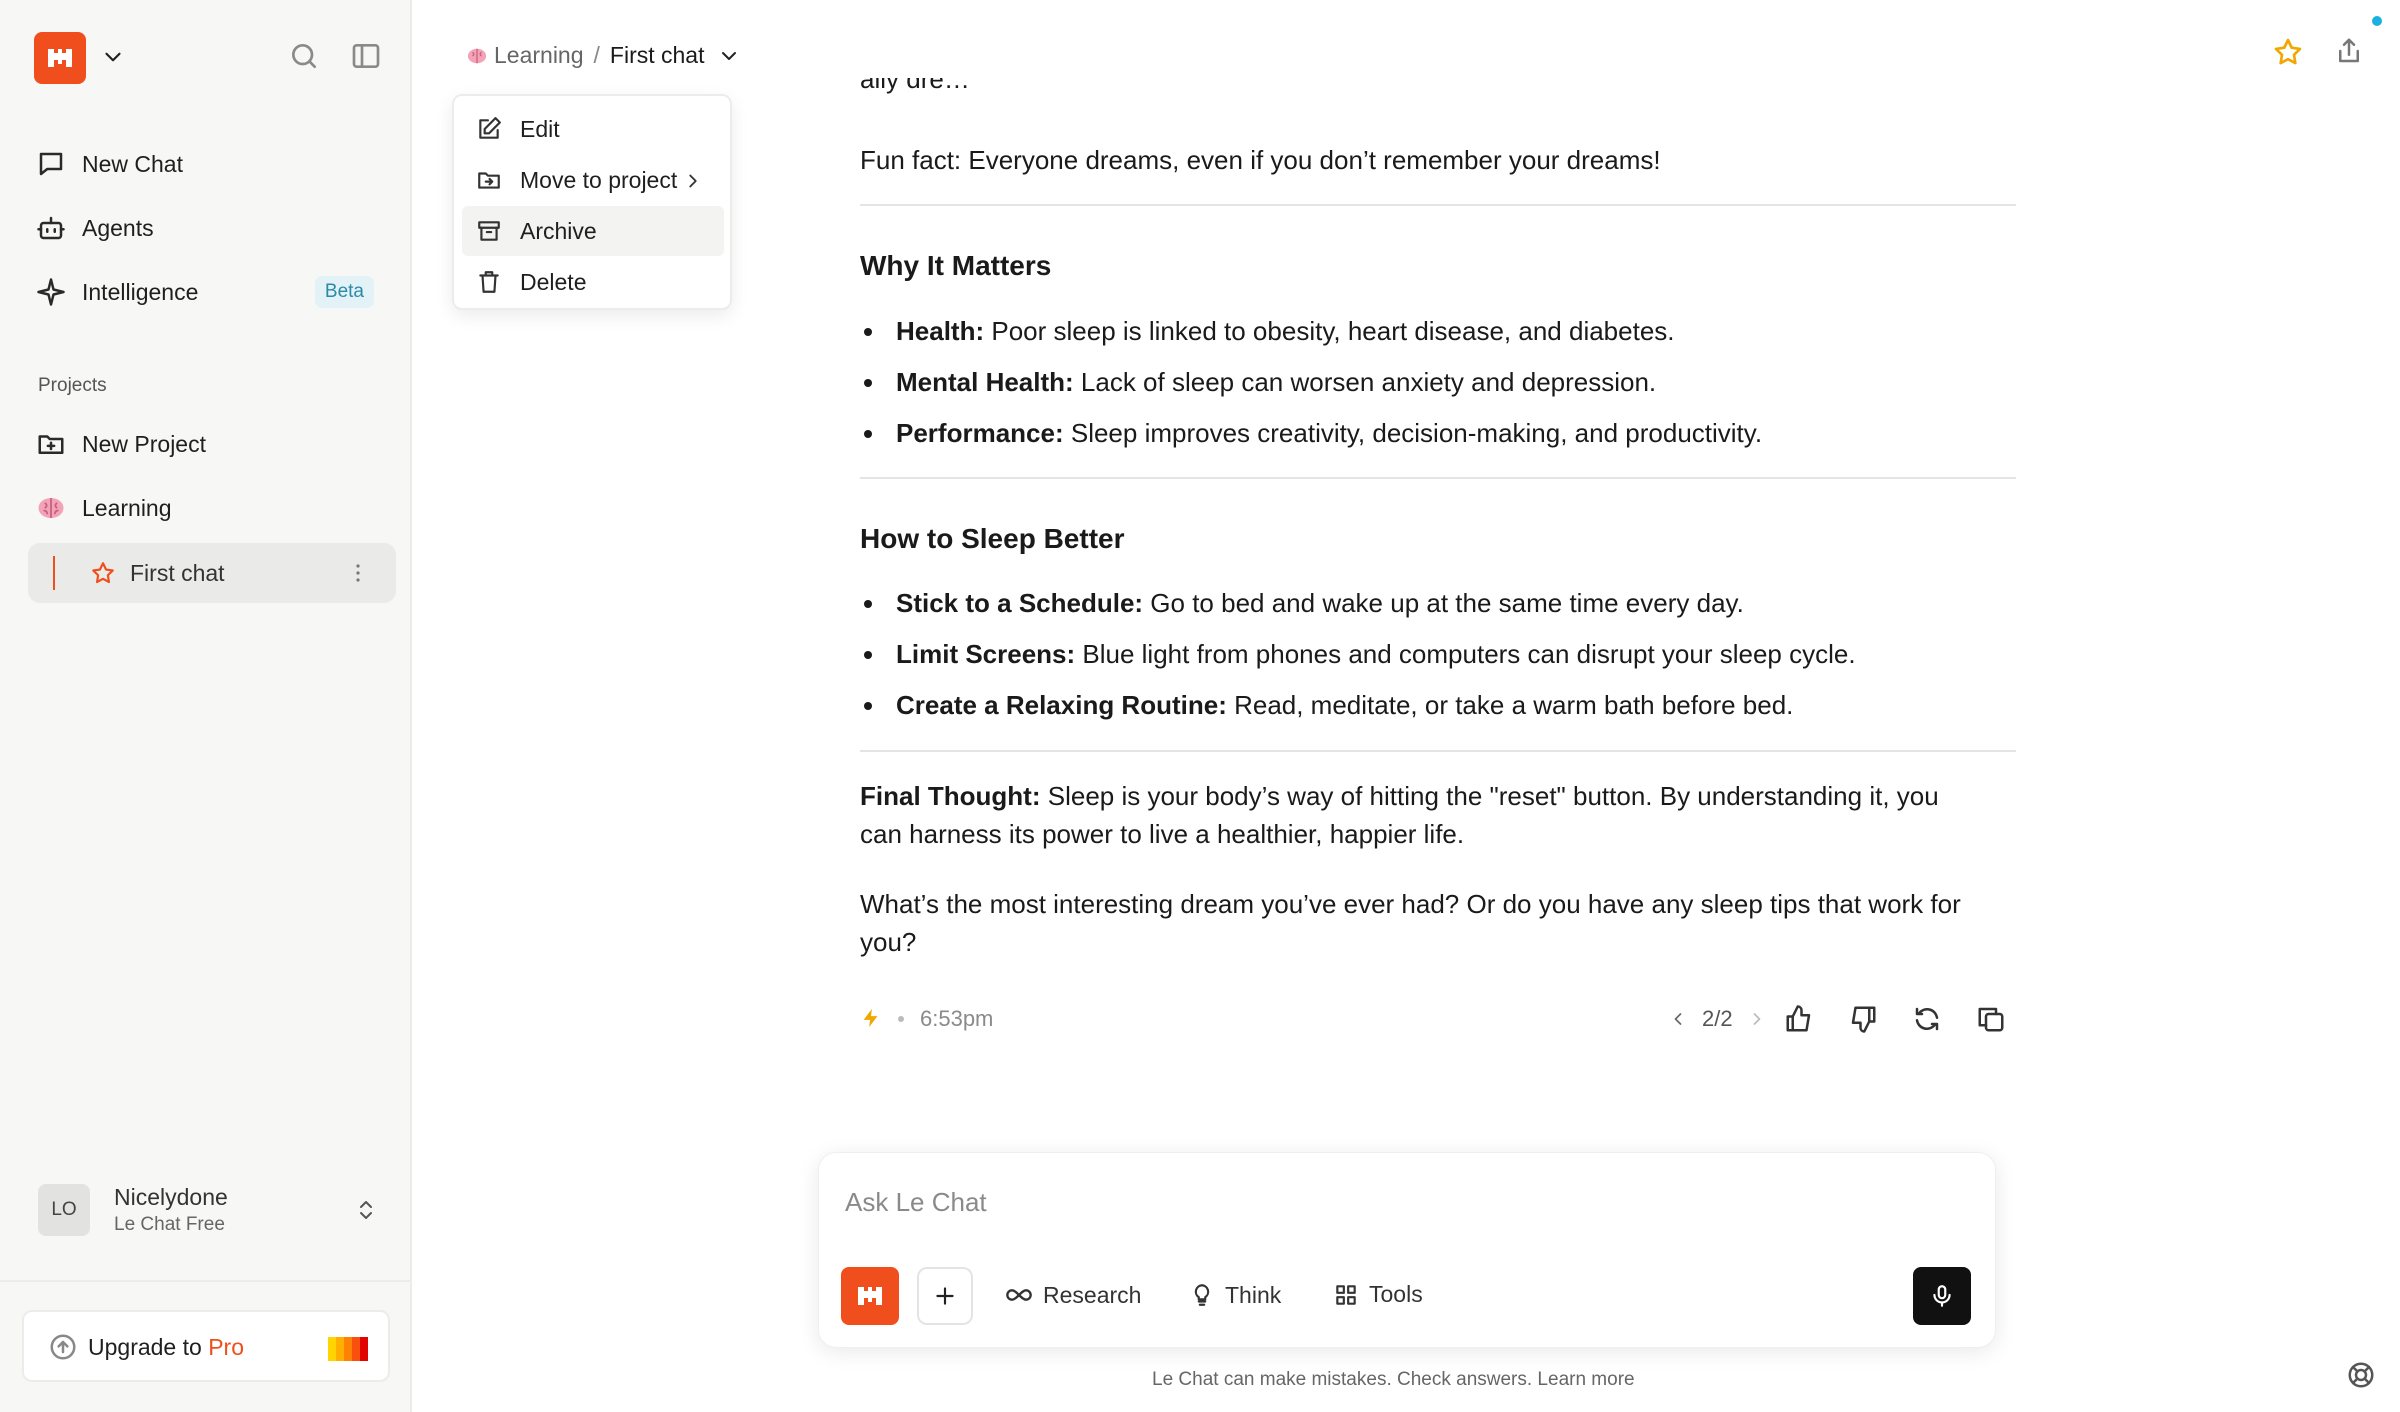  I want to click on star-icon, so click(103, 573).